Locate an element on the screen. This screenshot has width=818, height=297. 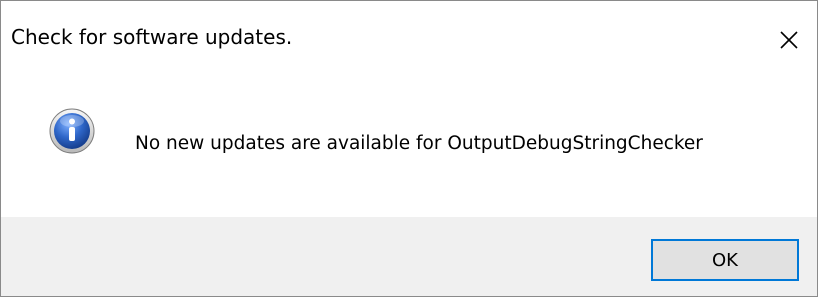
close-button is located at coordinates (789, 40).